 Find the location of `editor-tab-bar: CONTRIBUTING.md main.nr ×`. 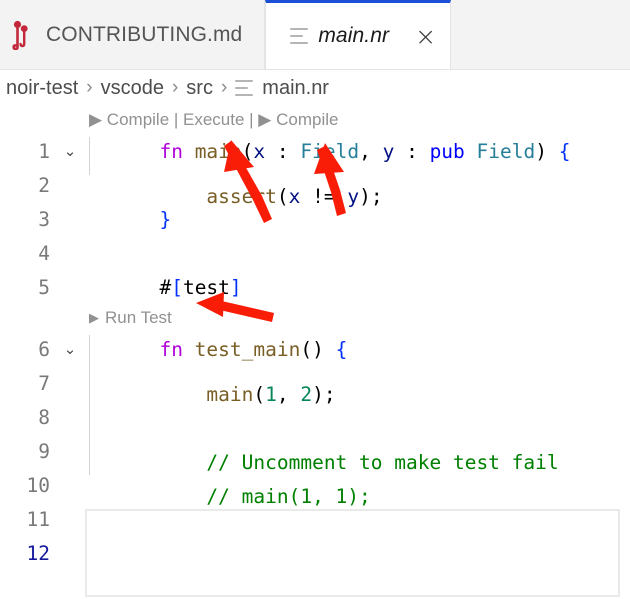

editor-tab-bar: CONTRIBUTING.md main.nr × is located at coordinates (315, 35).